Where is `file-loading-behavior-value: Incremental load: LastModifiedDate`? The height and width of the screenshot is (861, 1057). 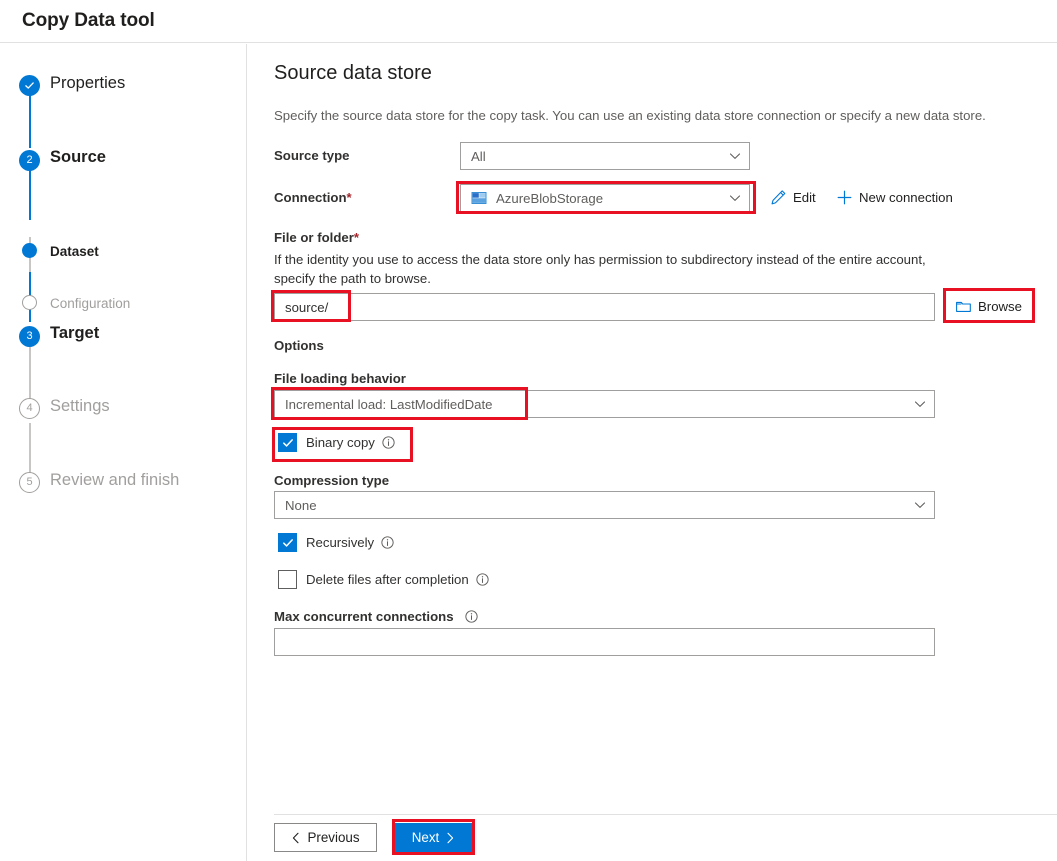
file-loading-behavior-value: Incremental load: LastModifiedDate is located at coordinates (389, 404).